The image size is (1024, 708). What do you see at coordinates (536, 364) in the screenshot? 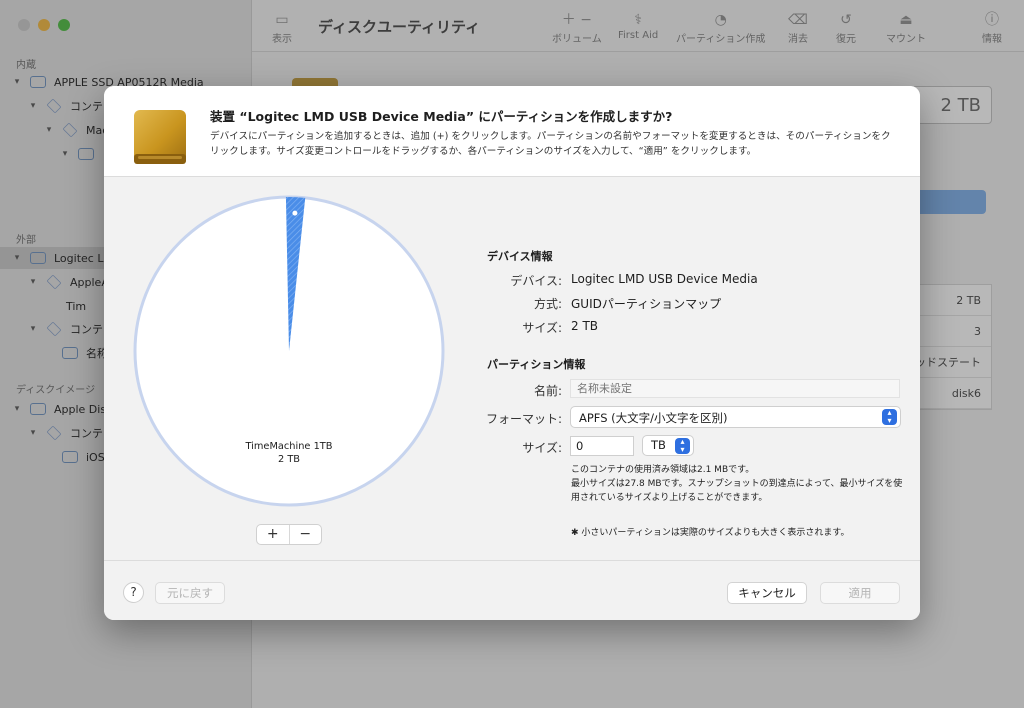
I see `partition-info-heading: パーティション情報` at bounding box center [536, 364].